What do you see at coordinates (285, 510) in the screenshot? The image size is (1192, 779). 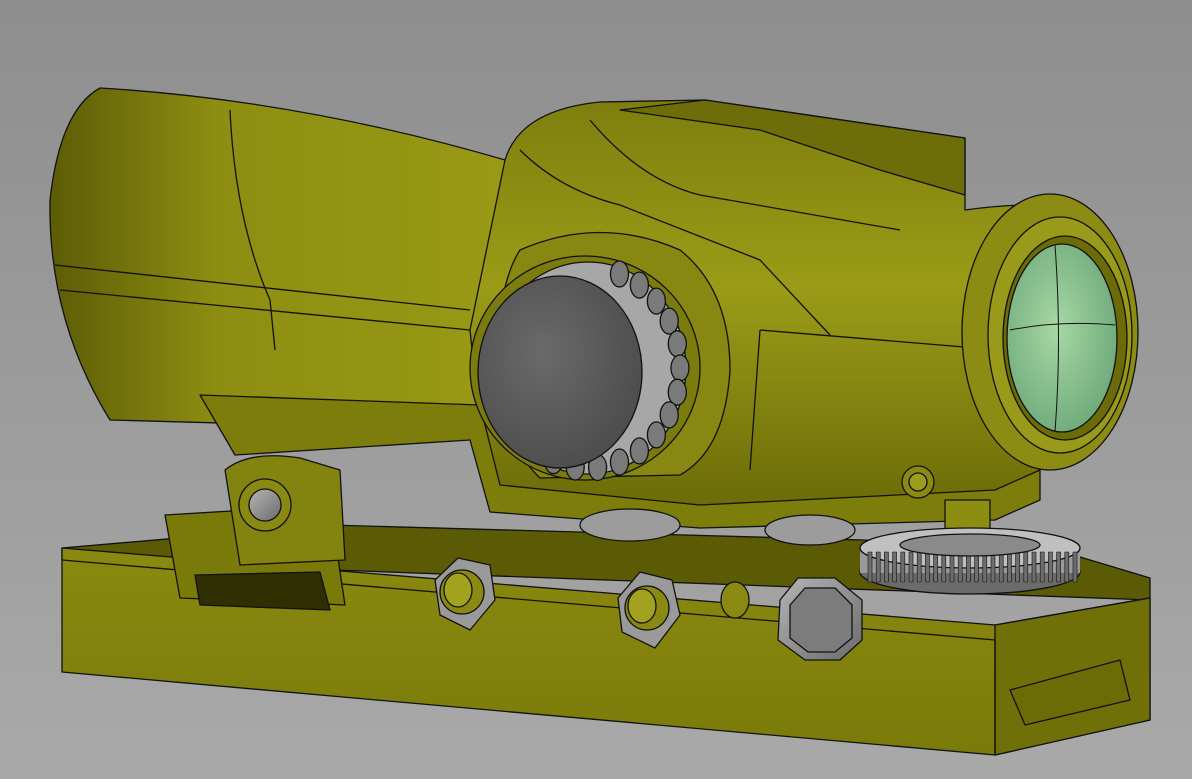 I see `hinge-block` at bounding box center [285, 510].